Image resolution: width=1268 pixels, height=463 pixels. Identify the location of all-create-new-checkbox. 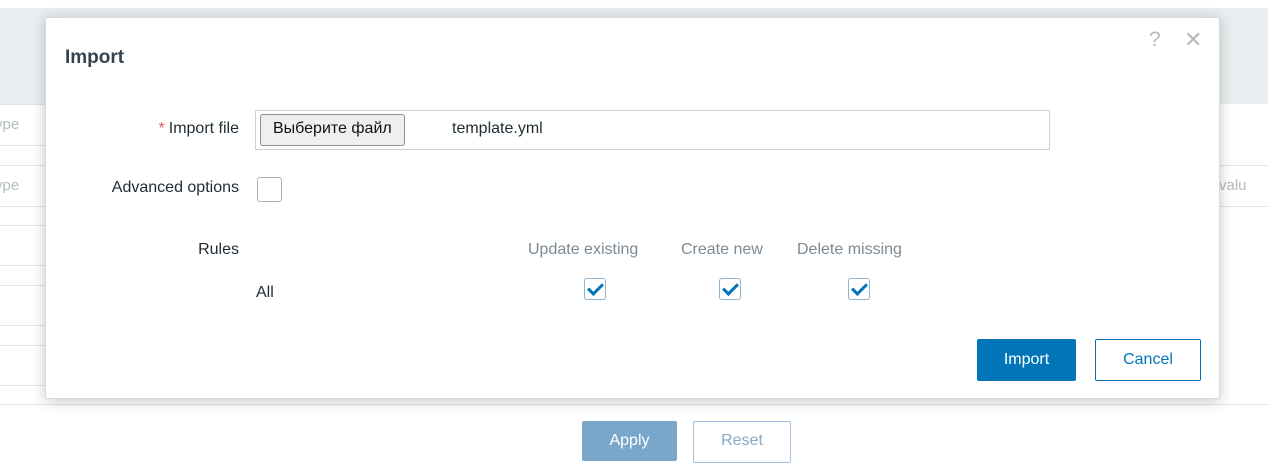
(730, 289).